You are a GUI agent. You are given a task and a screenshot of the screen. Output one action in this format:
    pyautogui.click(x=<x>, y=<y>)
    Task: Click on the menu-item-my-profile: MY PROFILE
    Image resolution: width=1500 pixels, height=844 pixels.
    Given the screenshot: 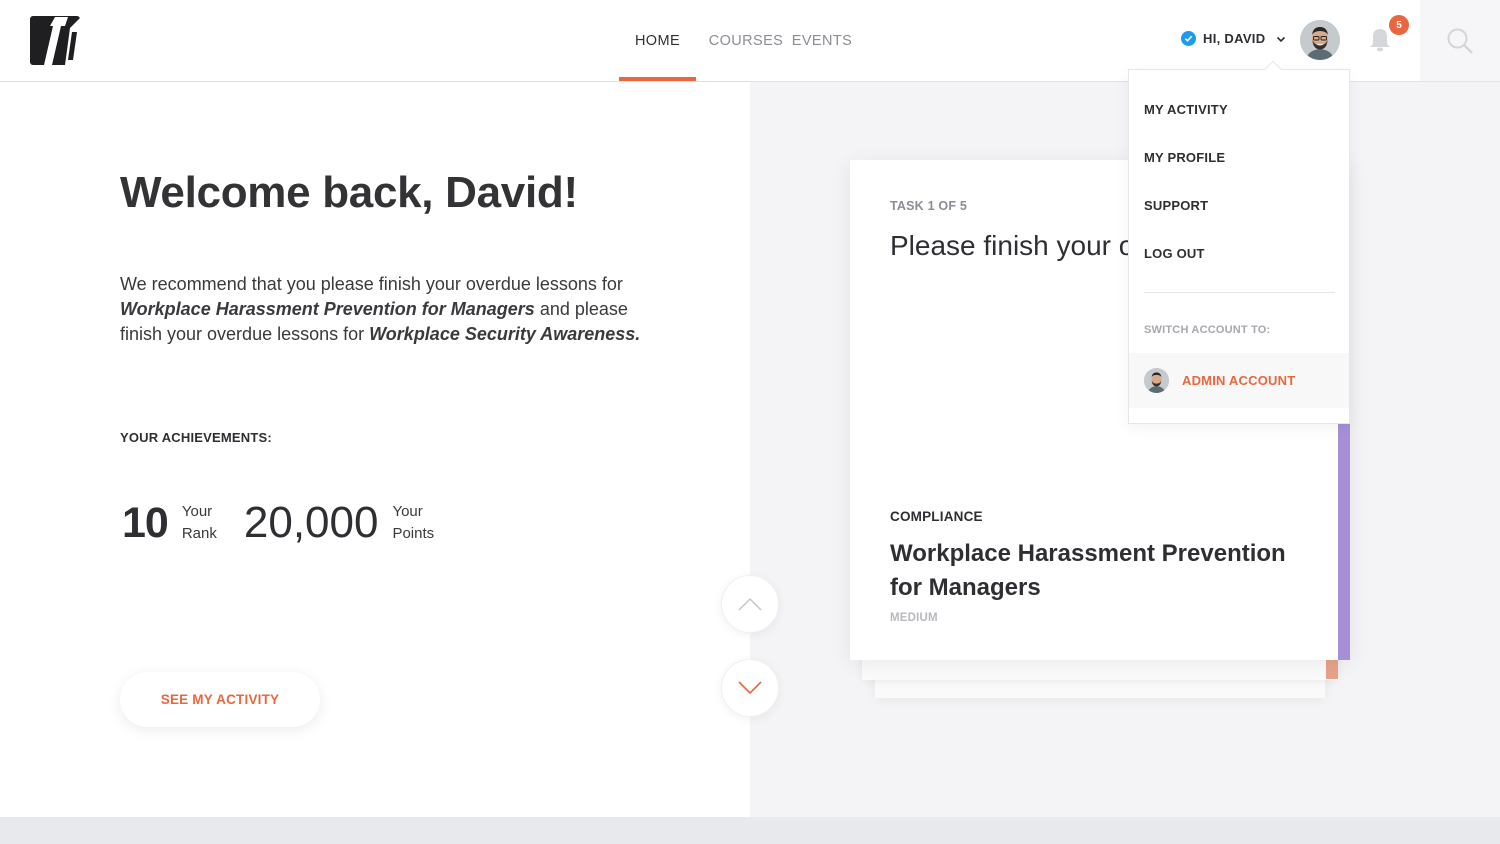 What is the action you would take?
    pyautogui.click(x=1184, y=157)
    